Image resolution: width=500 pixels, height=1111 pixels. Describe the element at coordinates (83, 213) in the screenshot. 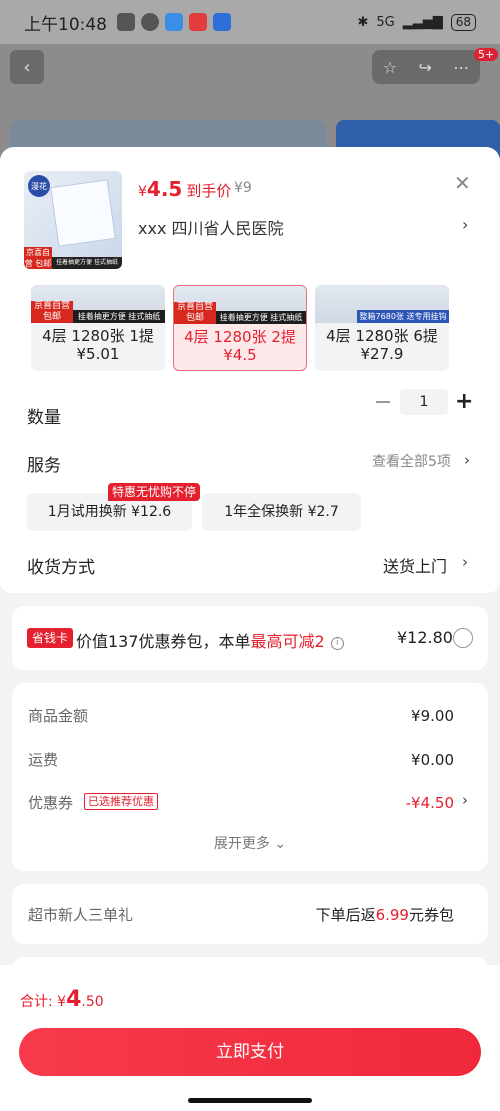

I see `tissue-pack-image` at that location.